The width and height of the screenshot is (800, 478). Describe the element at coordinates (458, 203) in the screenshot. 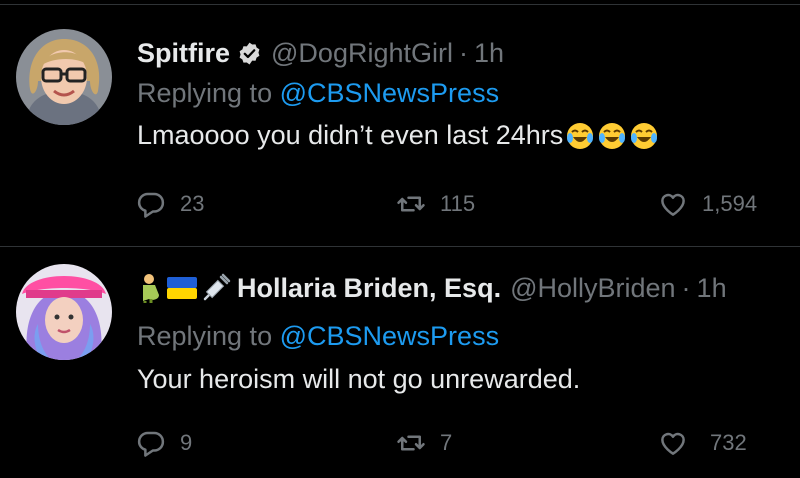

I see `retweet-count: 115` at that location.